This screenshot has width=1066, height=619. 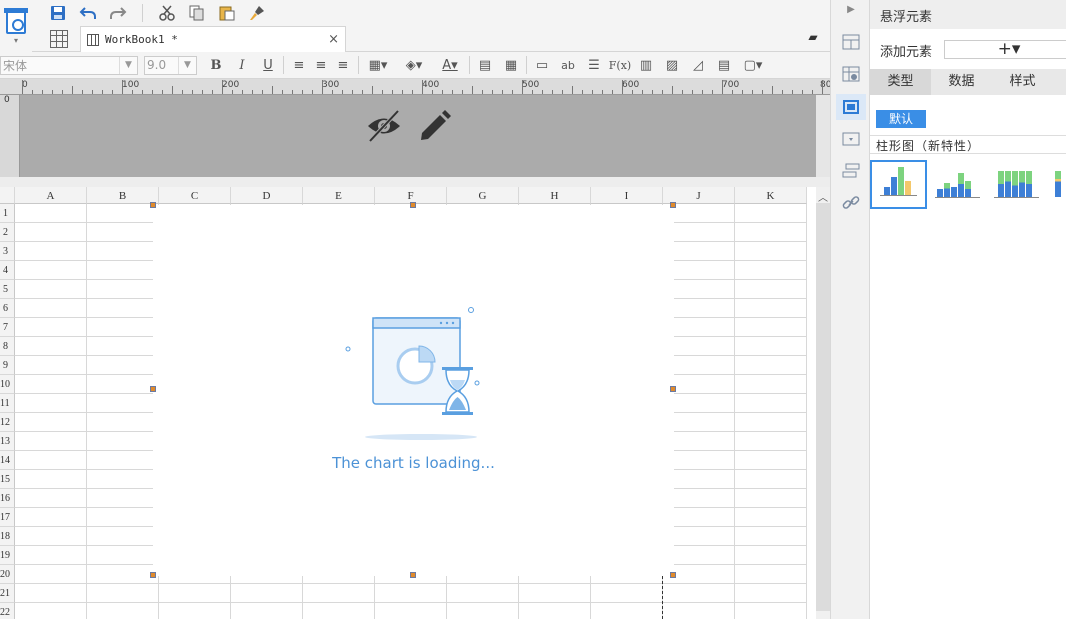 What do you see at coordinates (267, 195) in the screenshot?
I see `column-header-d: D` at bounding box center [267, 195].